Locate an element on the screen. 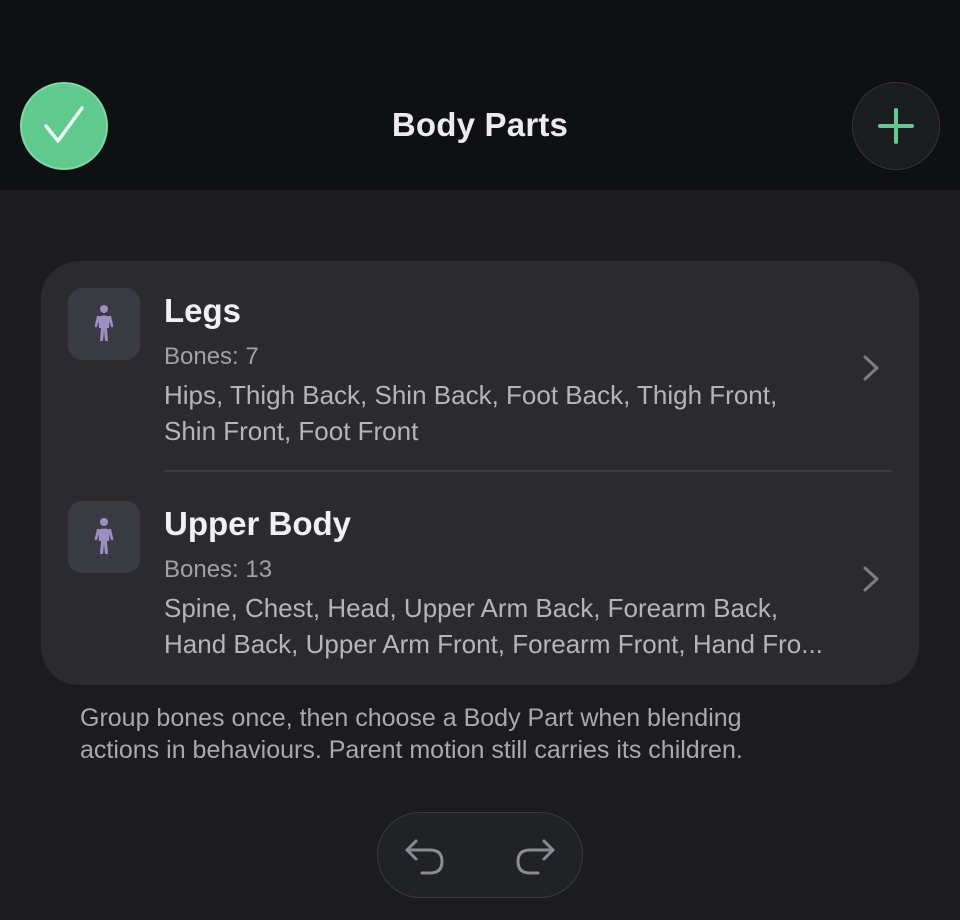 Image resolution: width=960 pixels, height=920 pixels. bone-count: Bones: 13 is located at coordinates (218, 569).